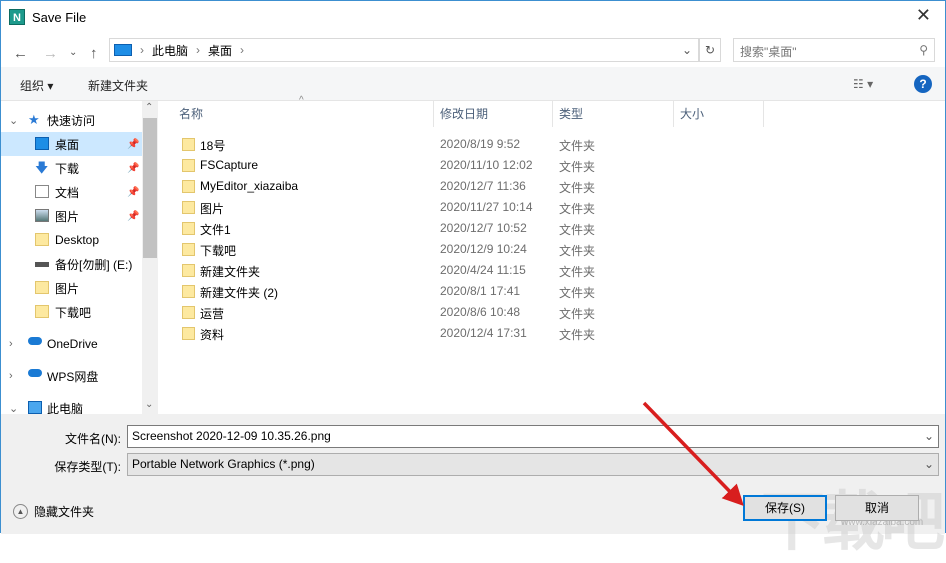 The height and width of the screenshot is (563, 946). What do you see at coordinates (483, 270) in the screenshot?
I see `file-date: 2020/4/24 11:15` at bounding box center [483, 270].